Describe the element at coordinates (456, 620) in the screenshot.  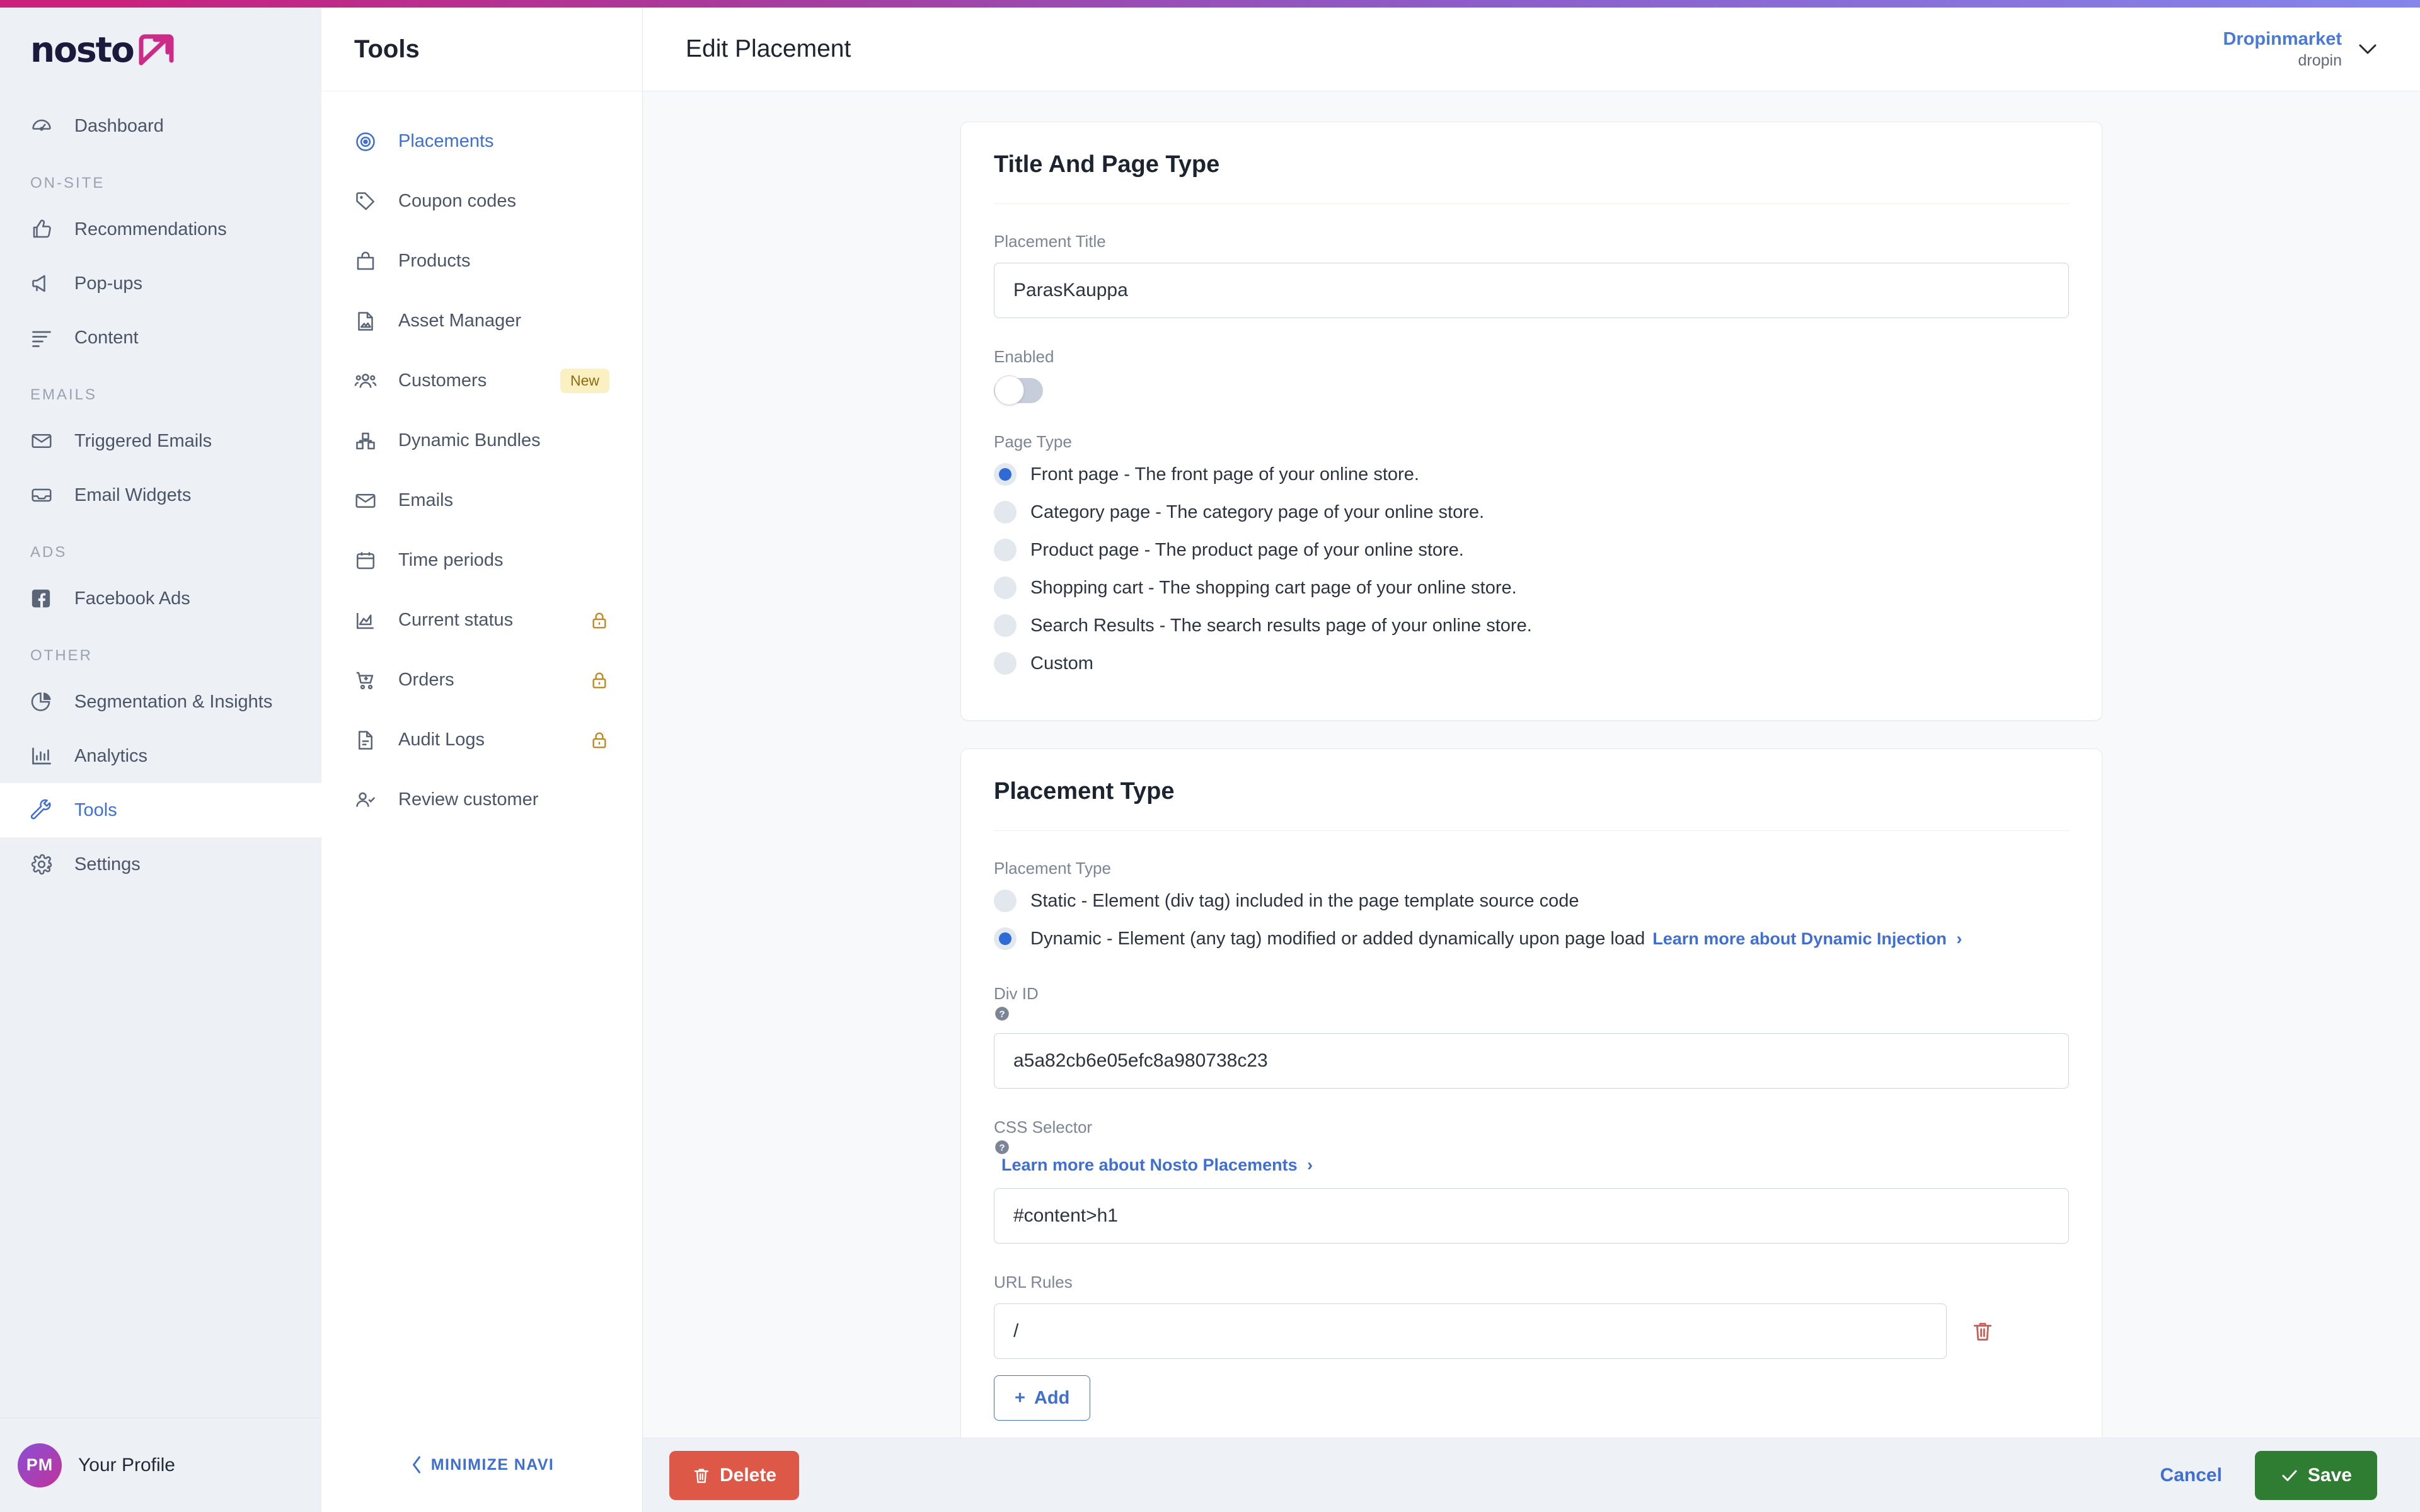
I see `subnav-item-label: Current status` at that location.